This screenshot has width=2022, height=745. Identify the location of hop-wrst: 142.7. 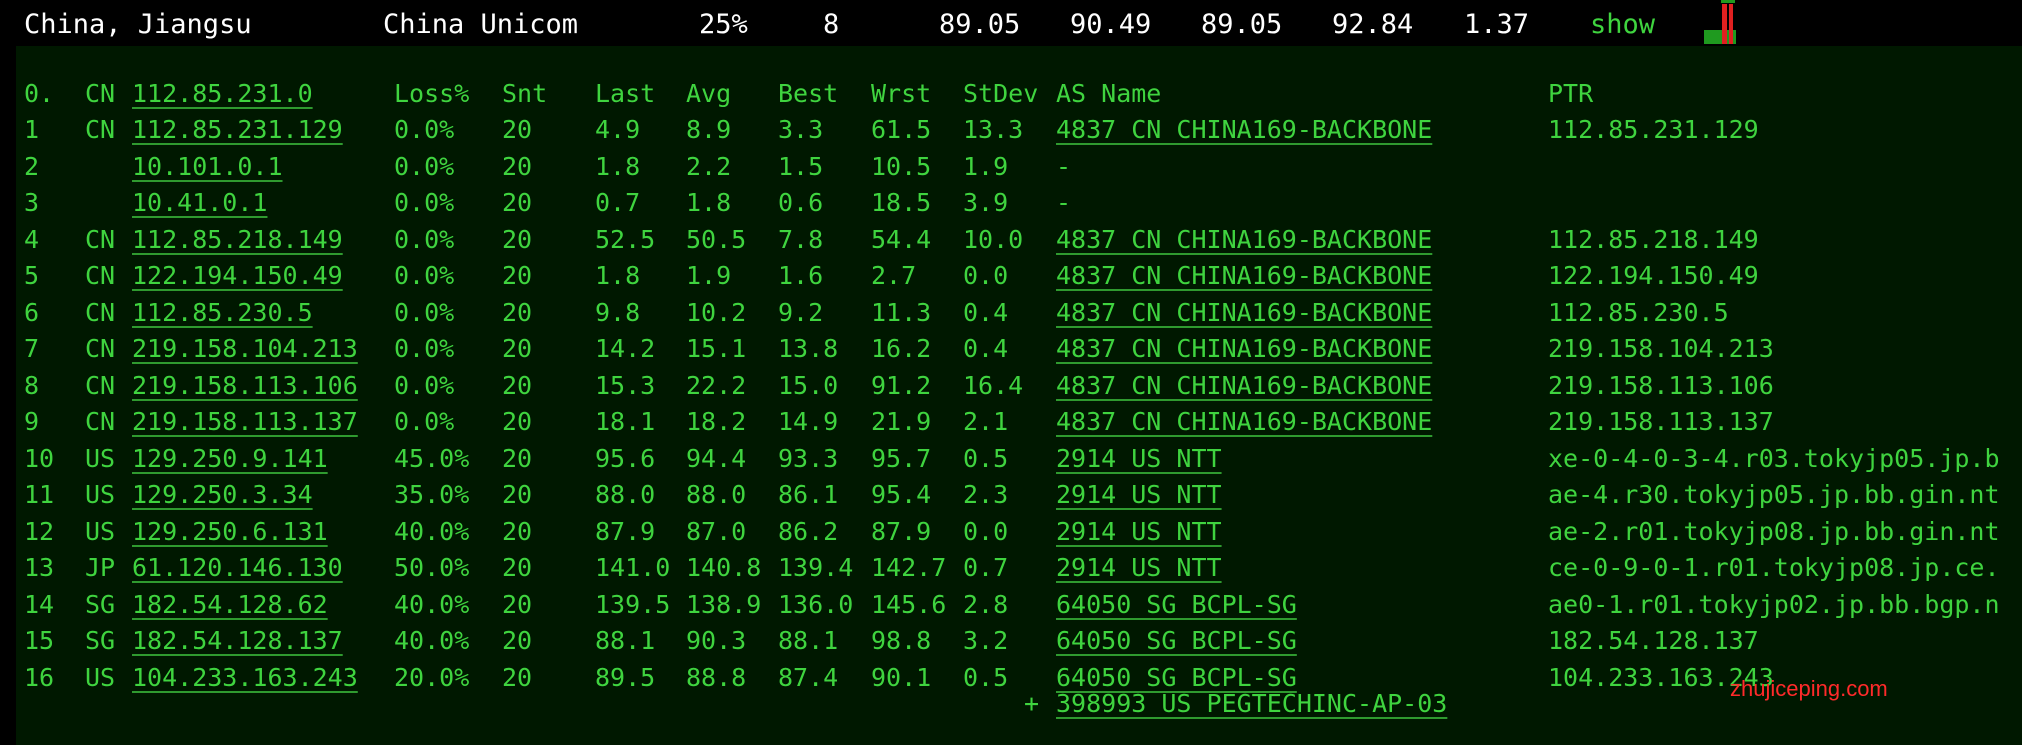
(909, 567).